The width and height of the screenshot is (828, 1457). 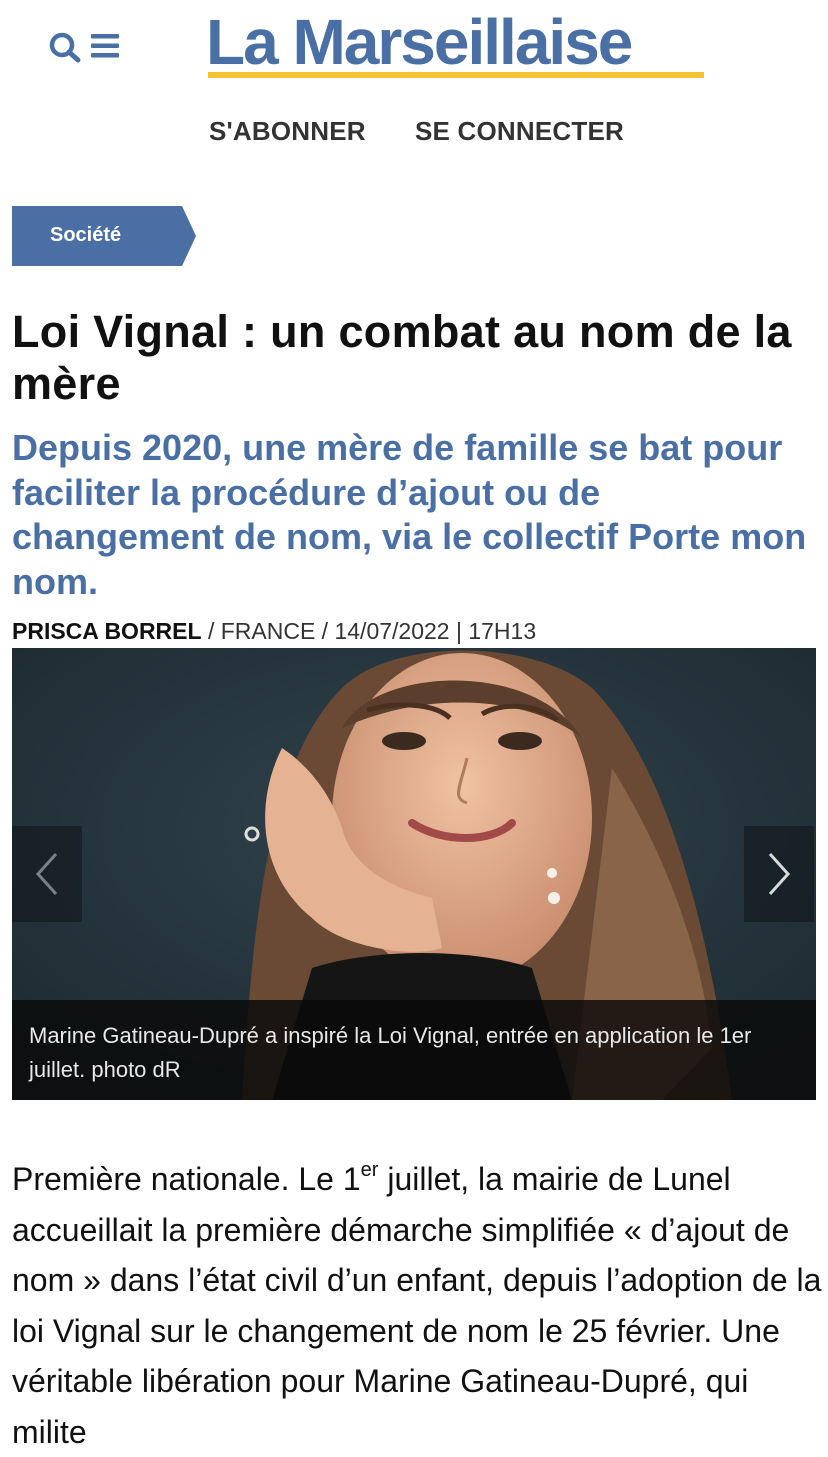 What do you see at coordinates (419, 42) in the screenshot?
I see `site-logo: La Marseillaise` at bounding box center [419, 42].